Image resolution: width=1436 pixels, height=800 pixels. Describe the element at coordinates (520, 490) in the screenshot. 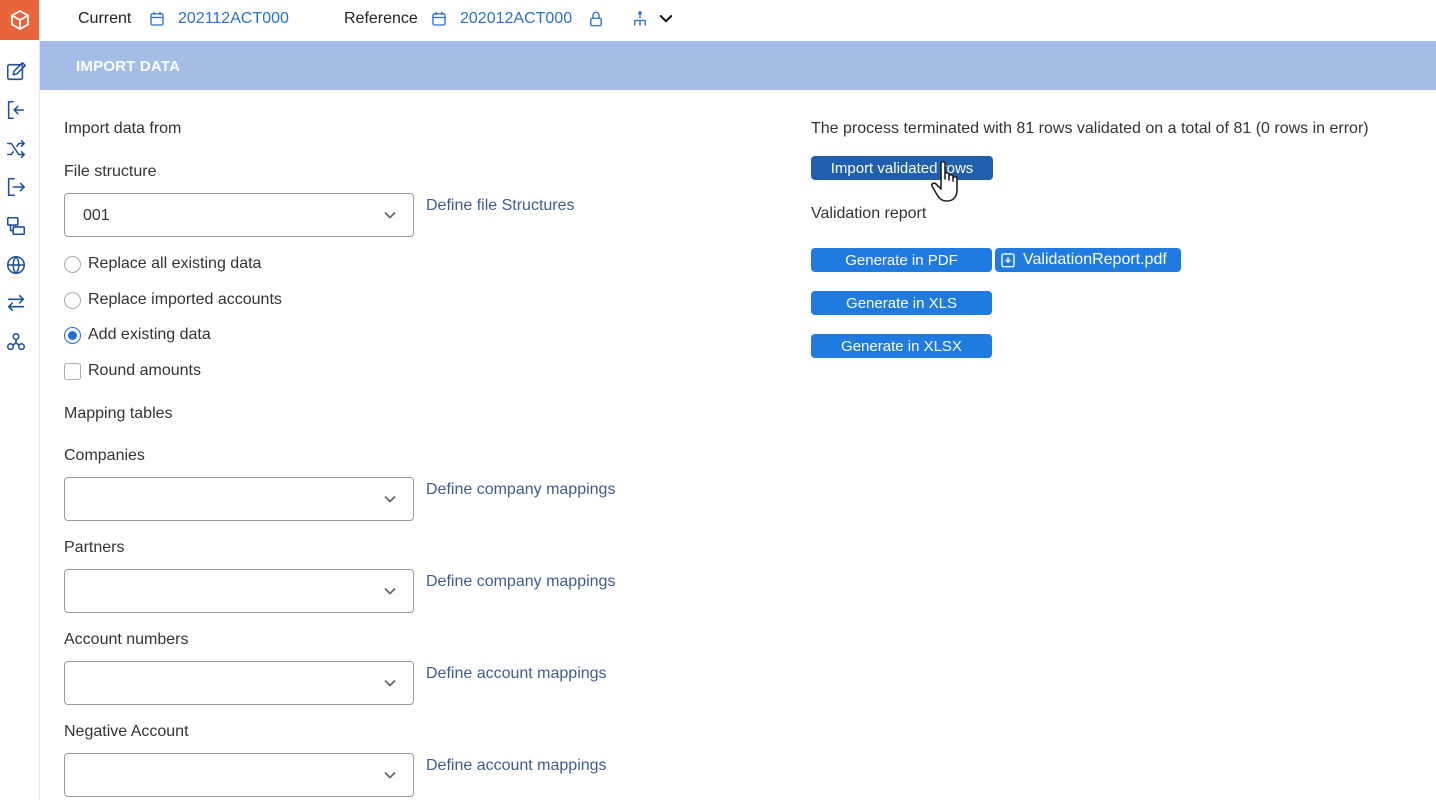

I see `define-company-mappings-link: Define company mappings` at that location.